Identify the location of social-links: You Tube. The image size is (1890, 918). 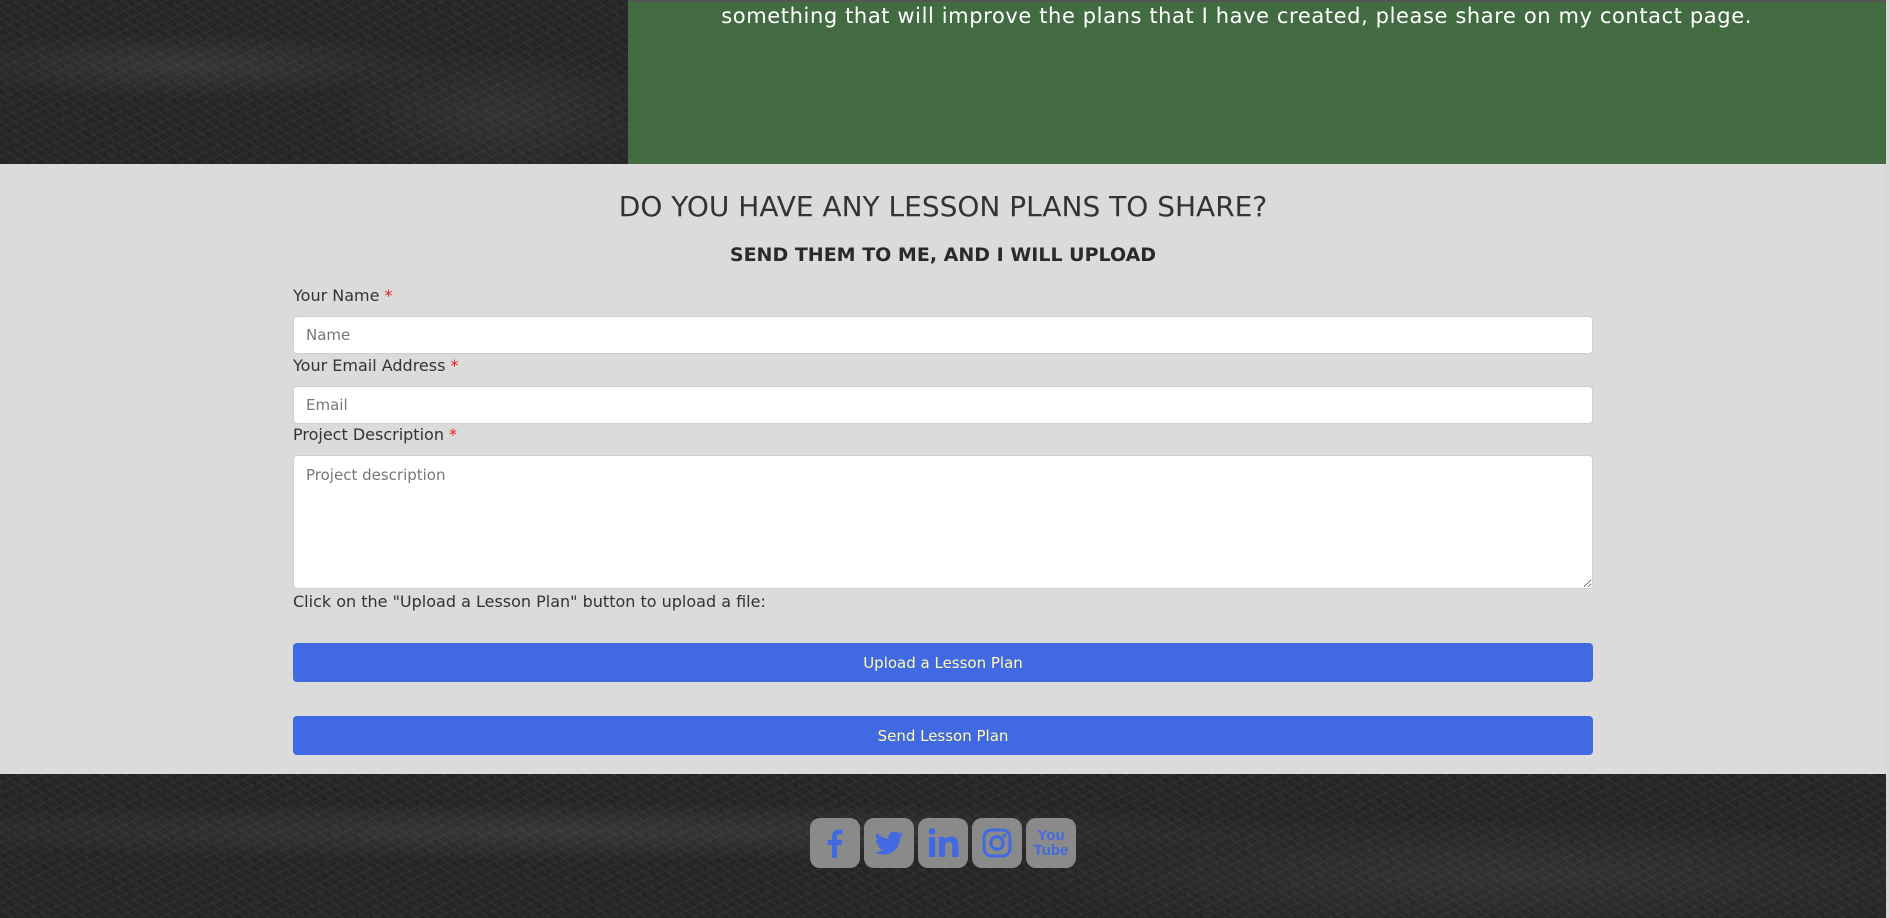
(943, 843).